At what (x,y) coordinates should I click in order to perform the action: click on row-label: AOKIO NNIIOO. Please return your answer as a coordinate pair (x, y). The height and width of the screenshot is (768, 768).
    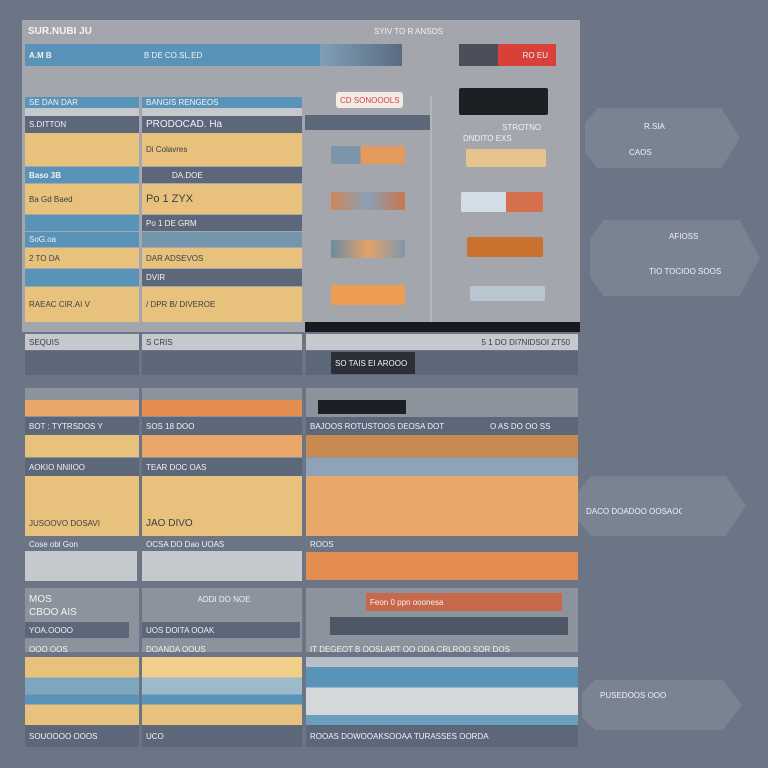
    Looking at the image, I should click on (82, 467).